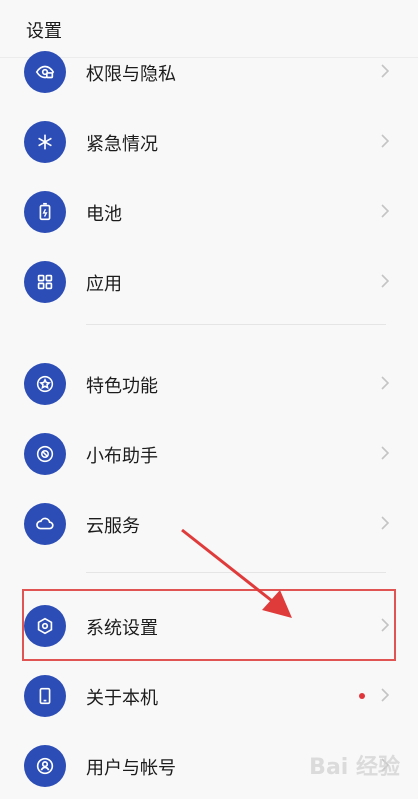  I want to click on annotation-arrow, so click(236, 573).